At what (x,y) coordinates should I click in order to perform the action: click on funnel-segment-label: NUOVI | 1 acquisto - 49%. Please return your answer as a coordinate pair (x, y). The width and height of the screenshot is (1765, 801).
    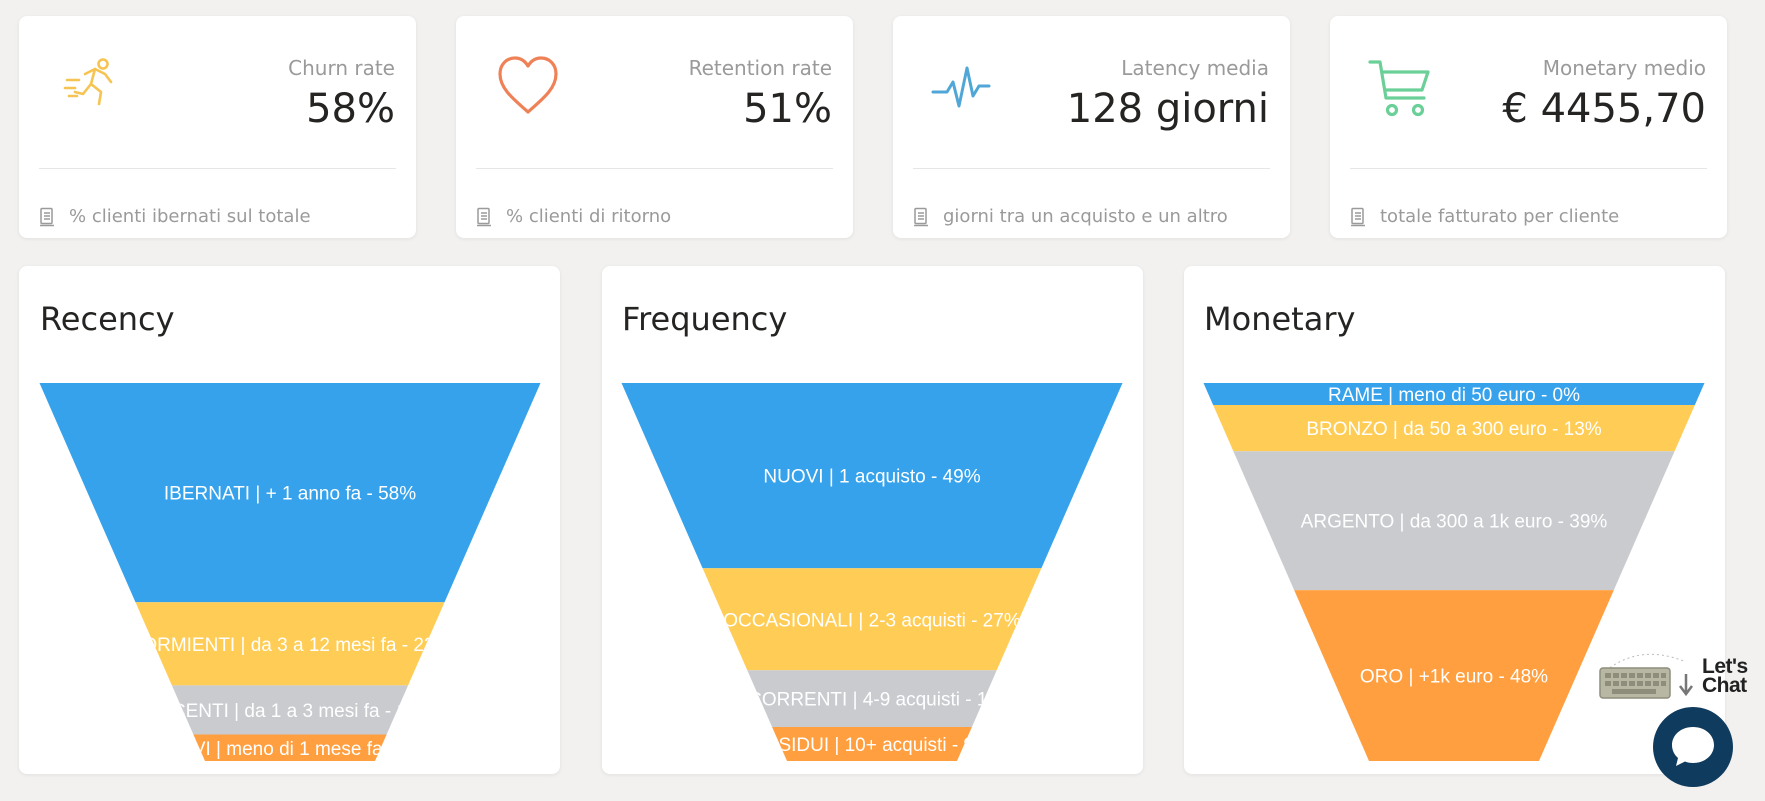
    Looking at the image, I should click on (871, 477).